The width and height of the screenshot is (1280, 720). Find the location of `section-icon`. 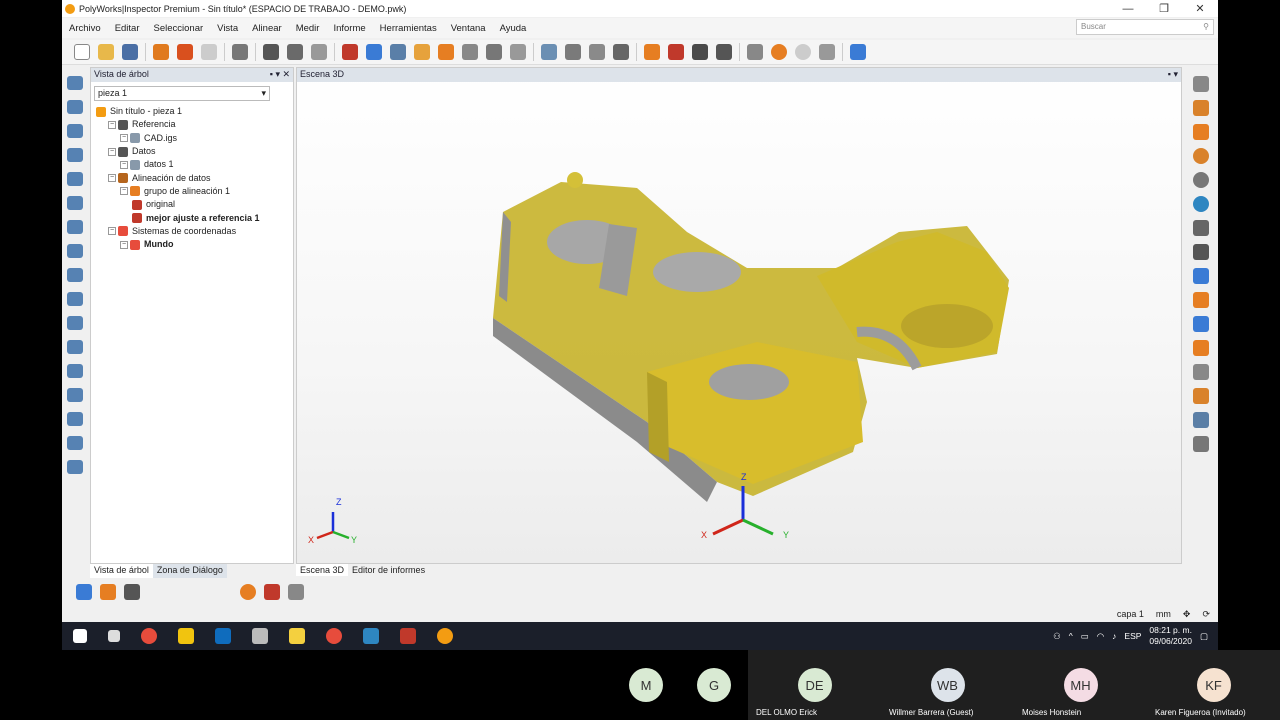

section-icon is located at coordinates (470, 52).